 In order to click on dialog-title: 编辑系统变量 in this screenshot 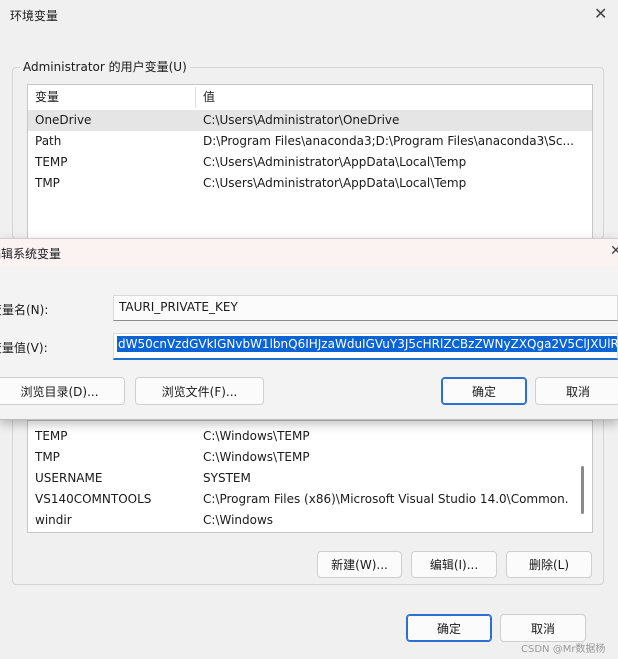, I will do `click(31, 254)`.